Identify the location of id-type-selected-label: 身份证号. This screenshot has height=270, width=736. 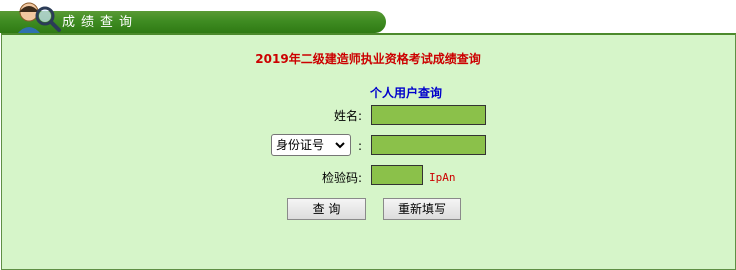
(300, 145).